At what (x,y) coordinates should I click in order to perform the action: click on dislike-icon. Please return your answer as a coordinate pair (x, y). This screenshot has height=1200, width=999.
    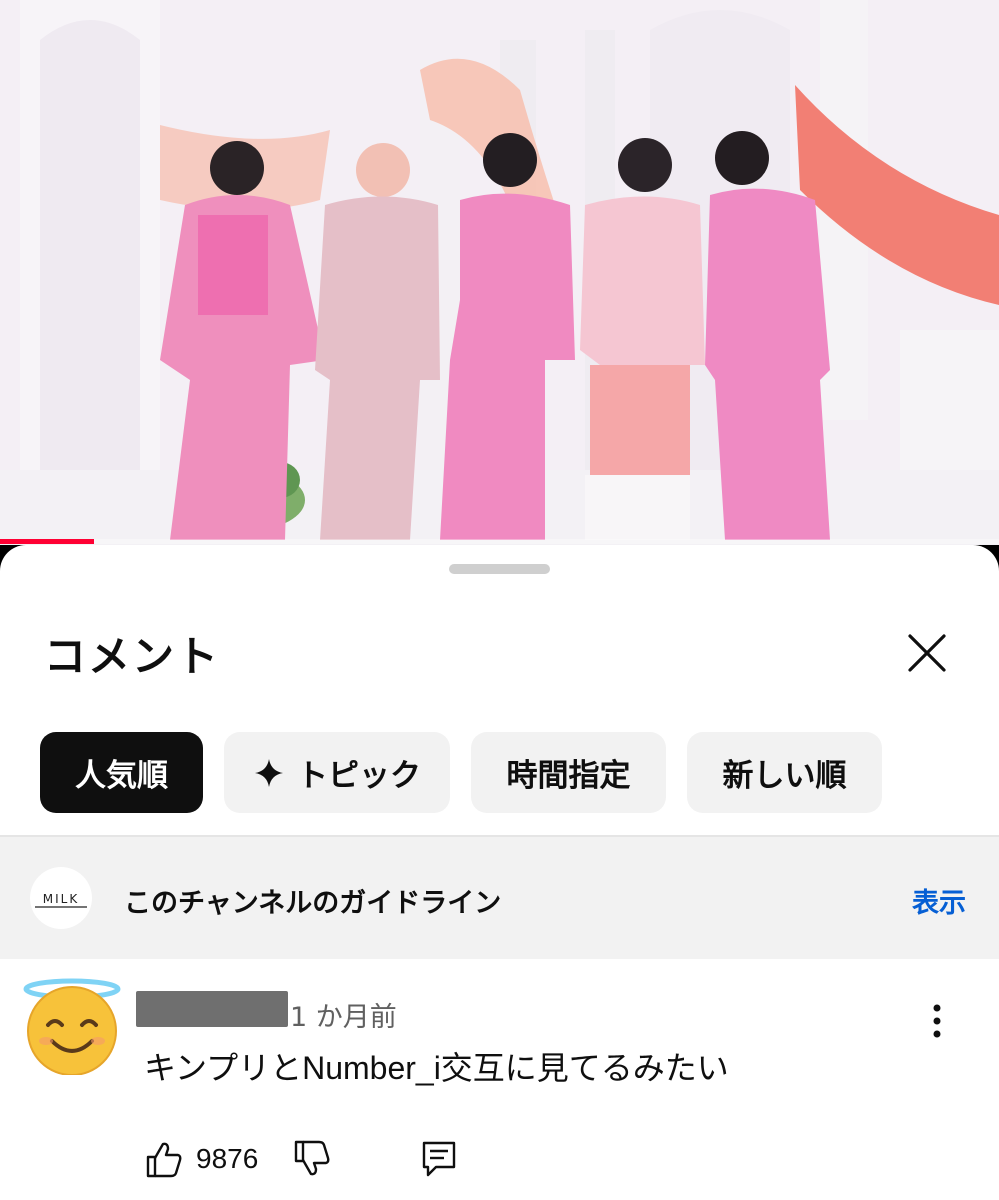
    Looking at the image, I should click on (312, 1161).